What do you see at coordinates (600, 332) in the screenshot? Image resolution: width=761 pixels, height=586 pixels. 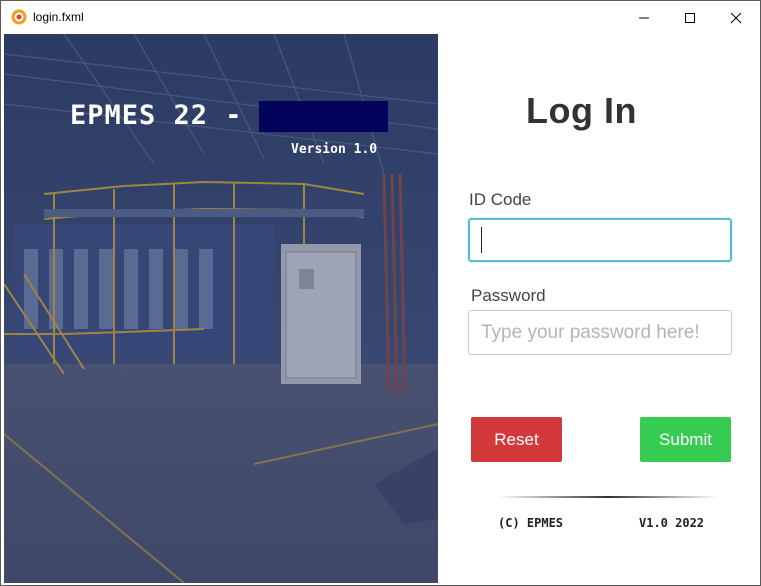 I see `password-input` at bounding box center [600, 332].